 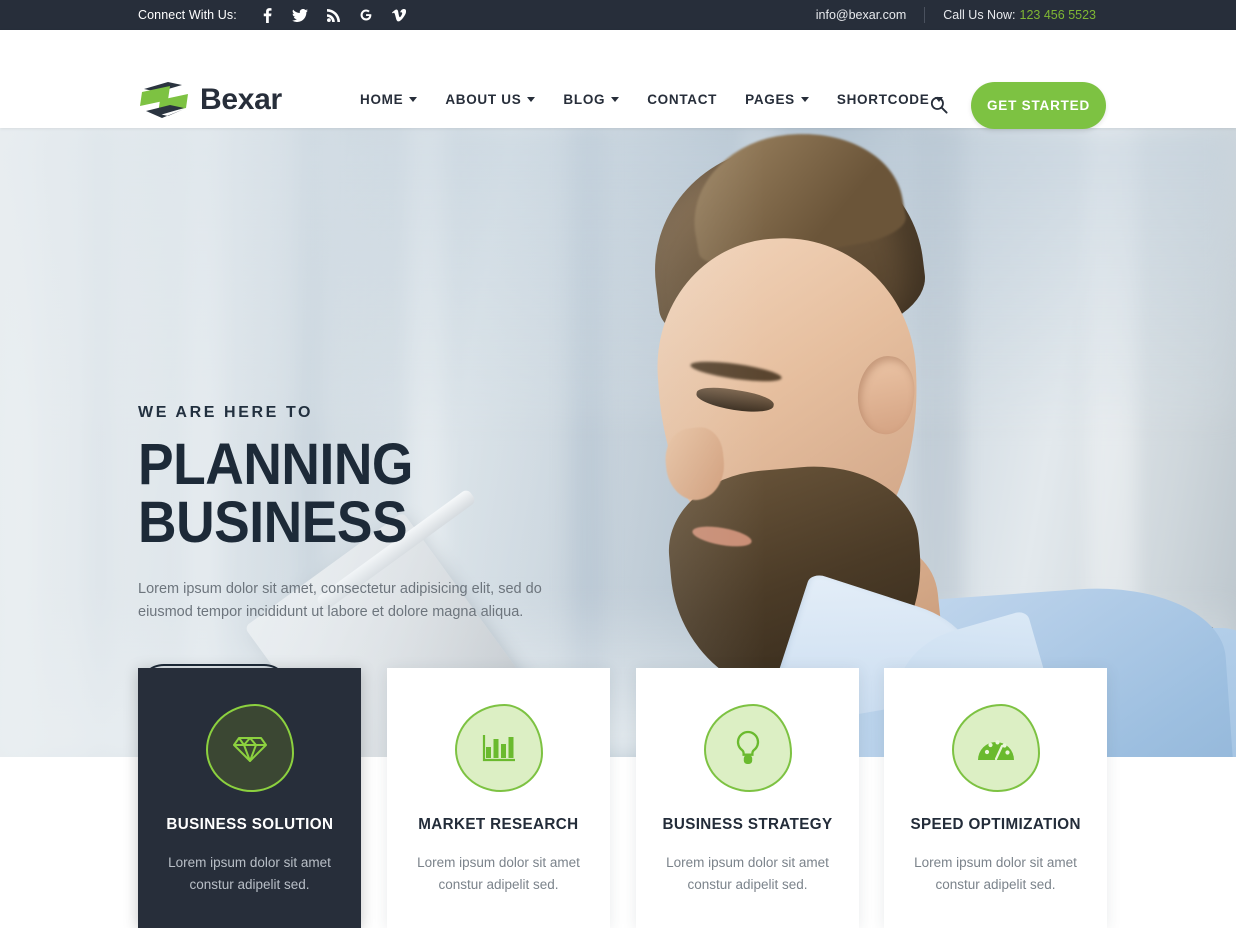 I want to click on nav-label: HOME, so click(x=382, y=99).